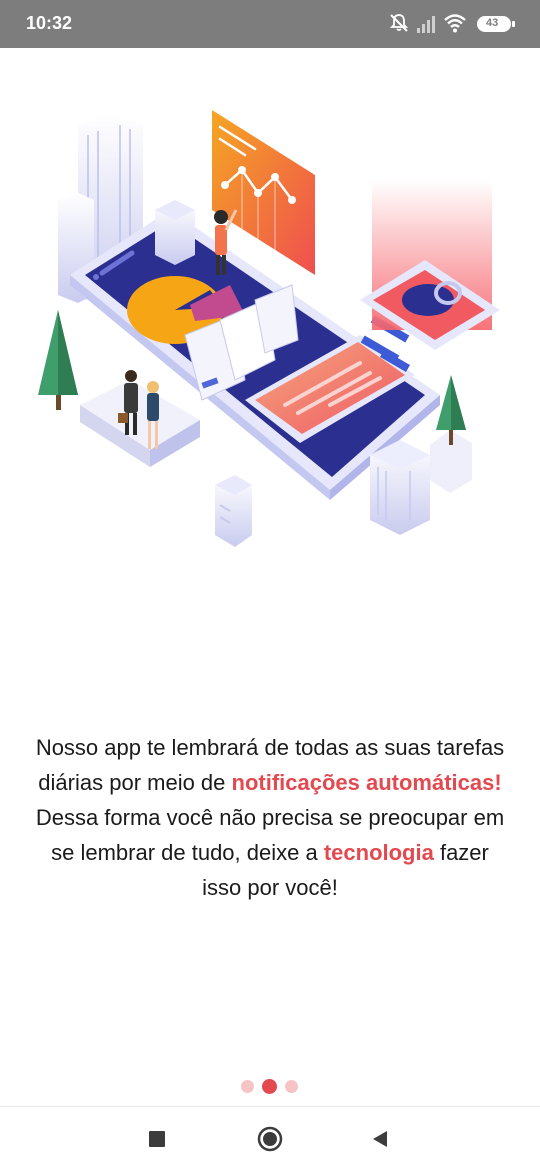  I want to click on highlight-notifications: notificações automáticas!, so click(366, 782).